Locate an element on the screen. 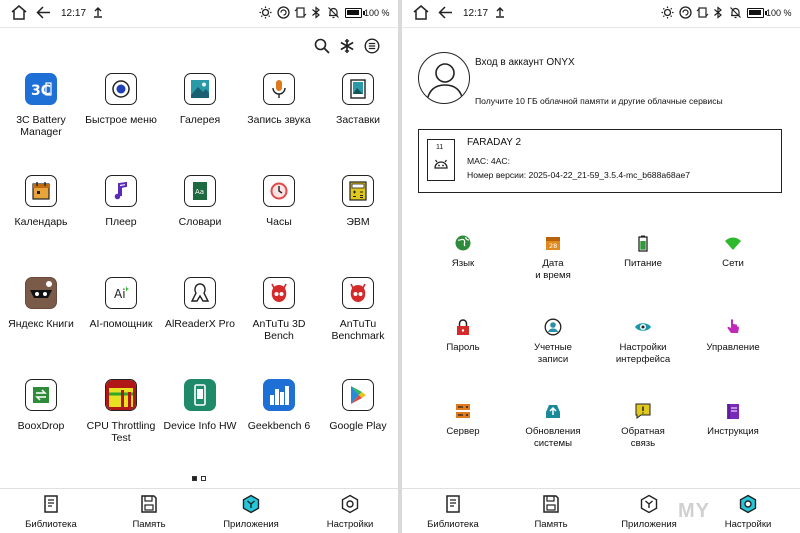 The image size is (800, 533). device-image: 11 is located at coordinates (441, 160).